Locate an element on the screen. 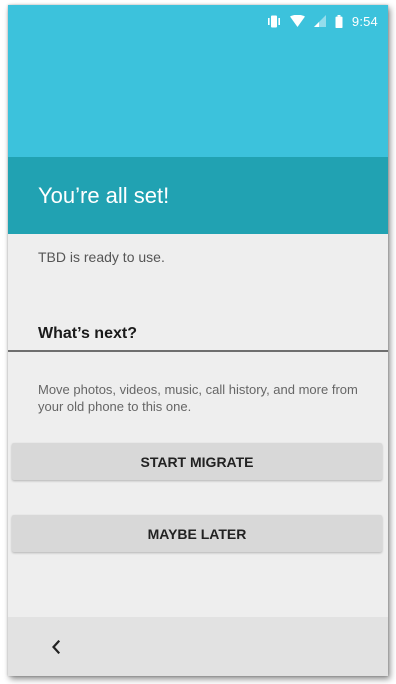 This screenshot has width=396, height=684. status-time: 9:54 is located at coordinates (364, 21).